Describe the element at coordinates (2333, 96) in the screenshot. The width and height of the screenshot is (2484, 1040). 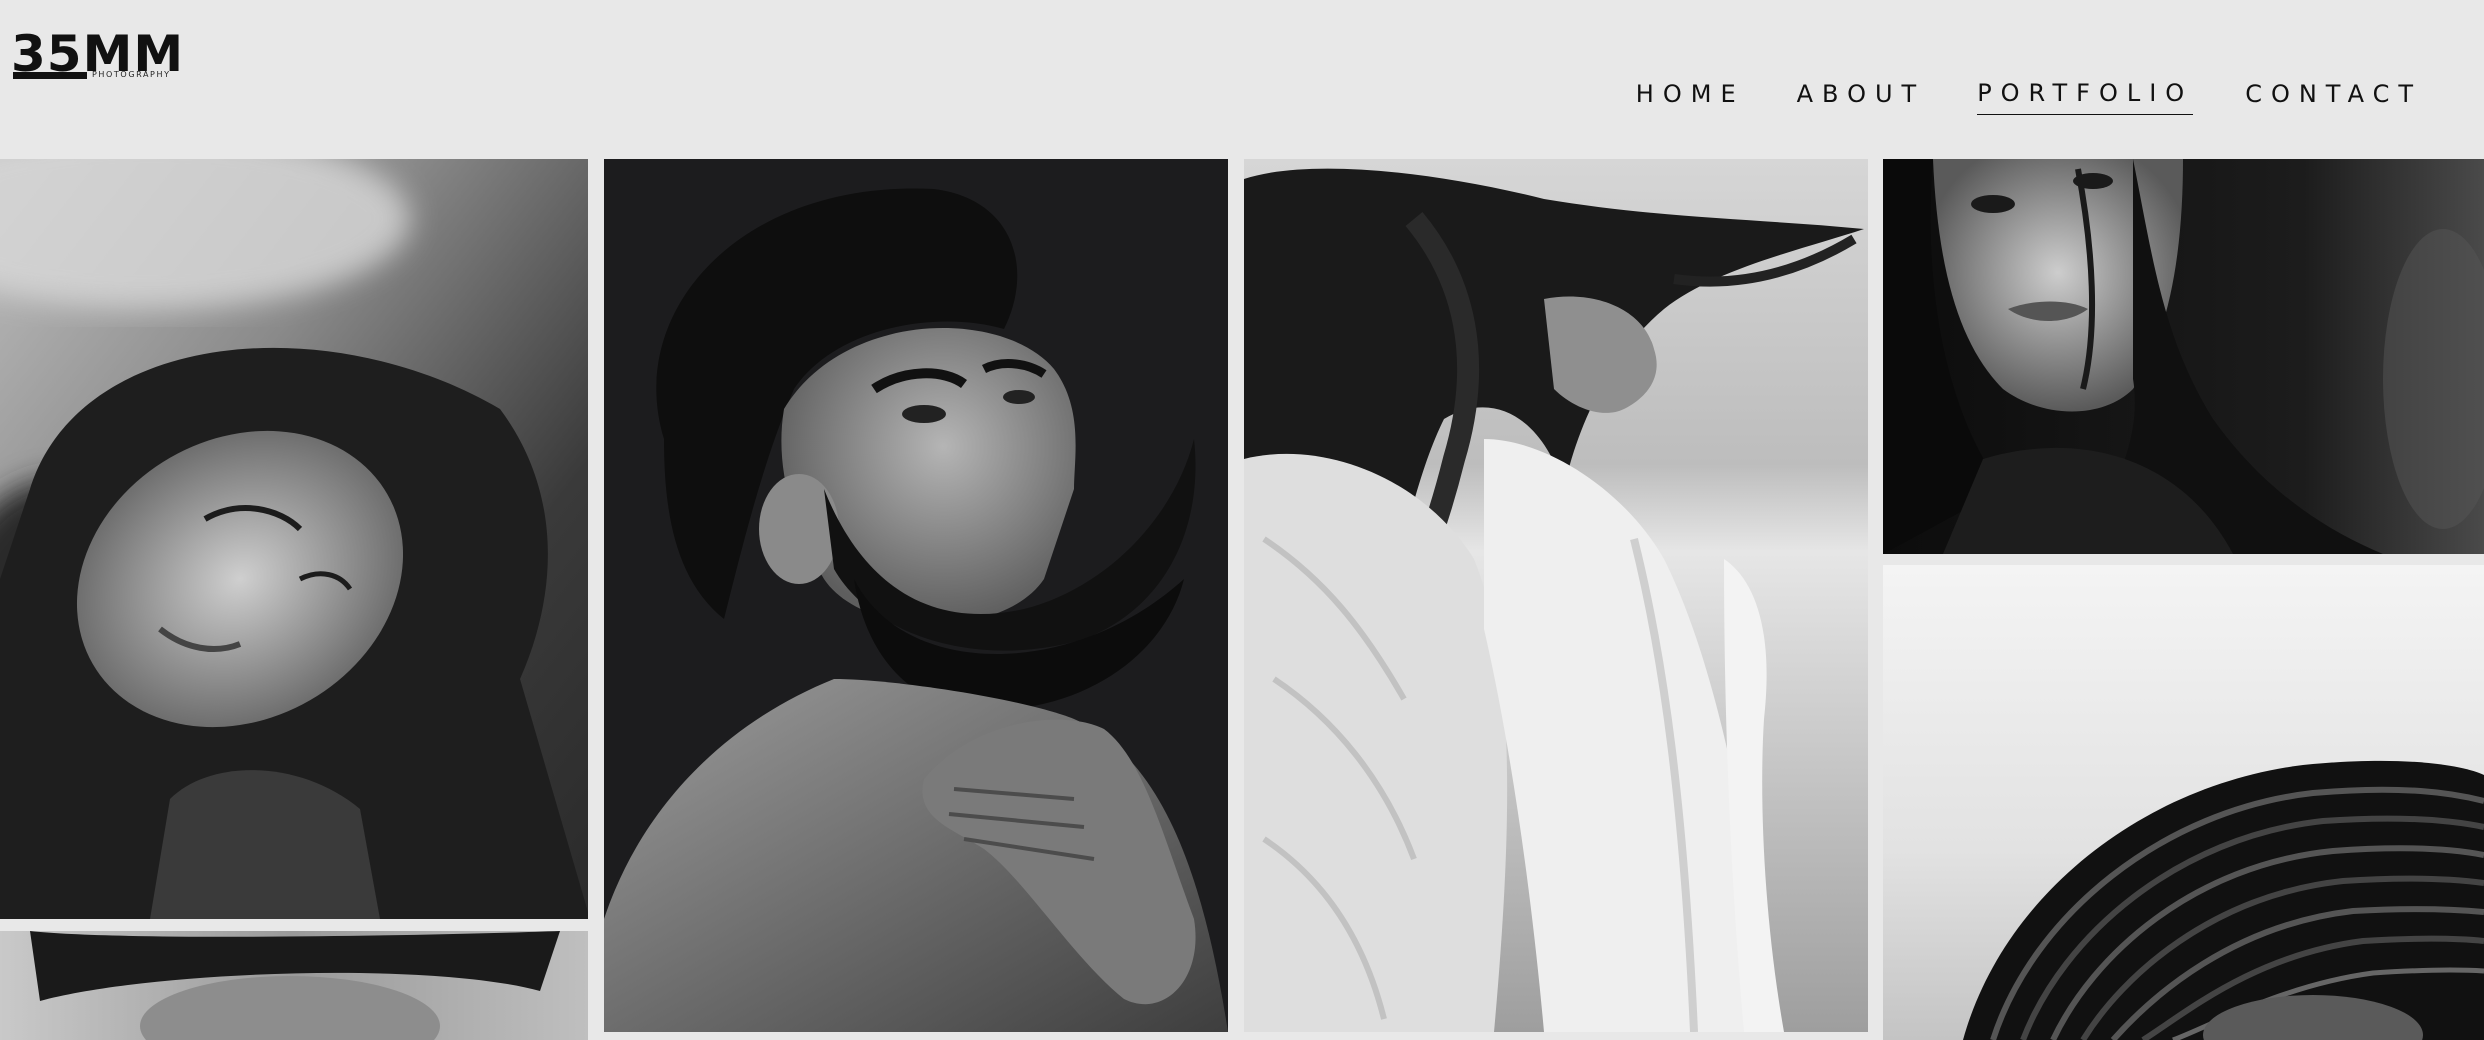
I see `nav-contact: CONTACT` at that location.